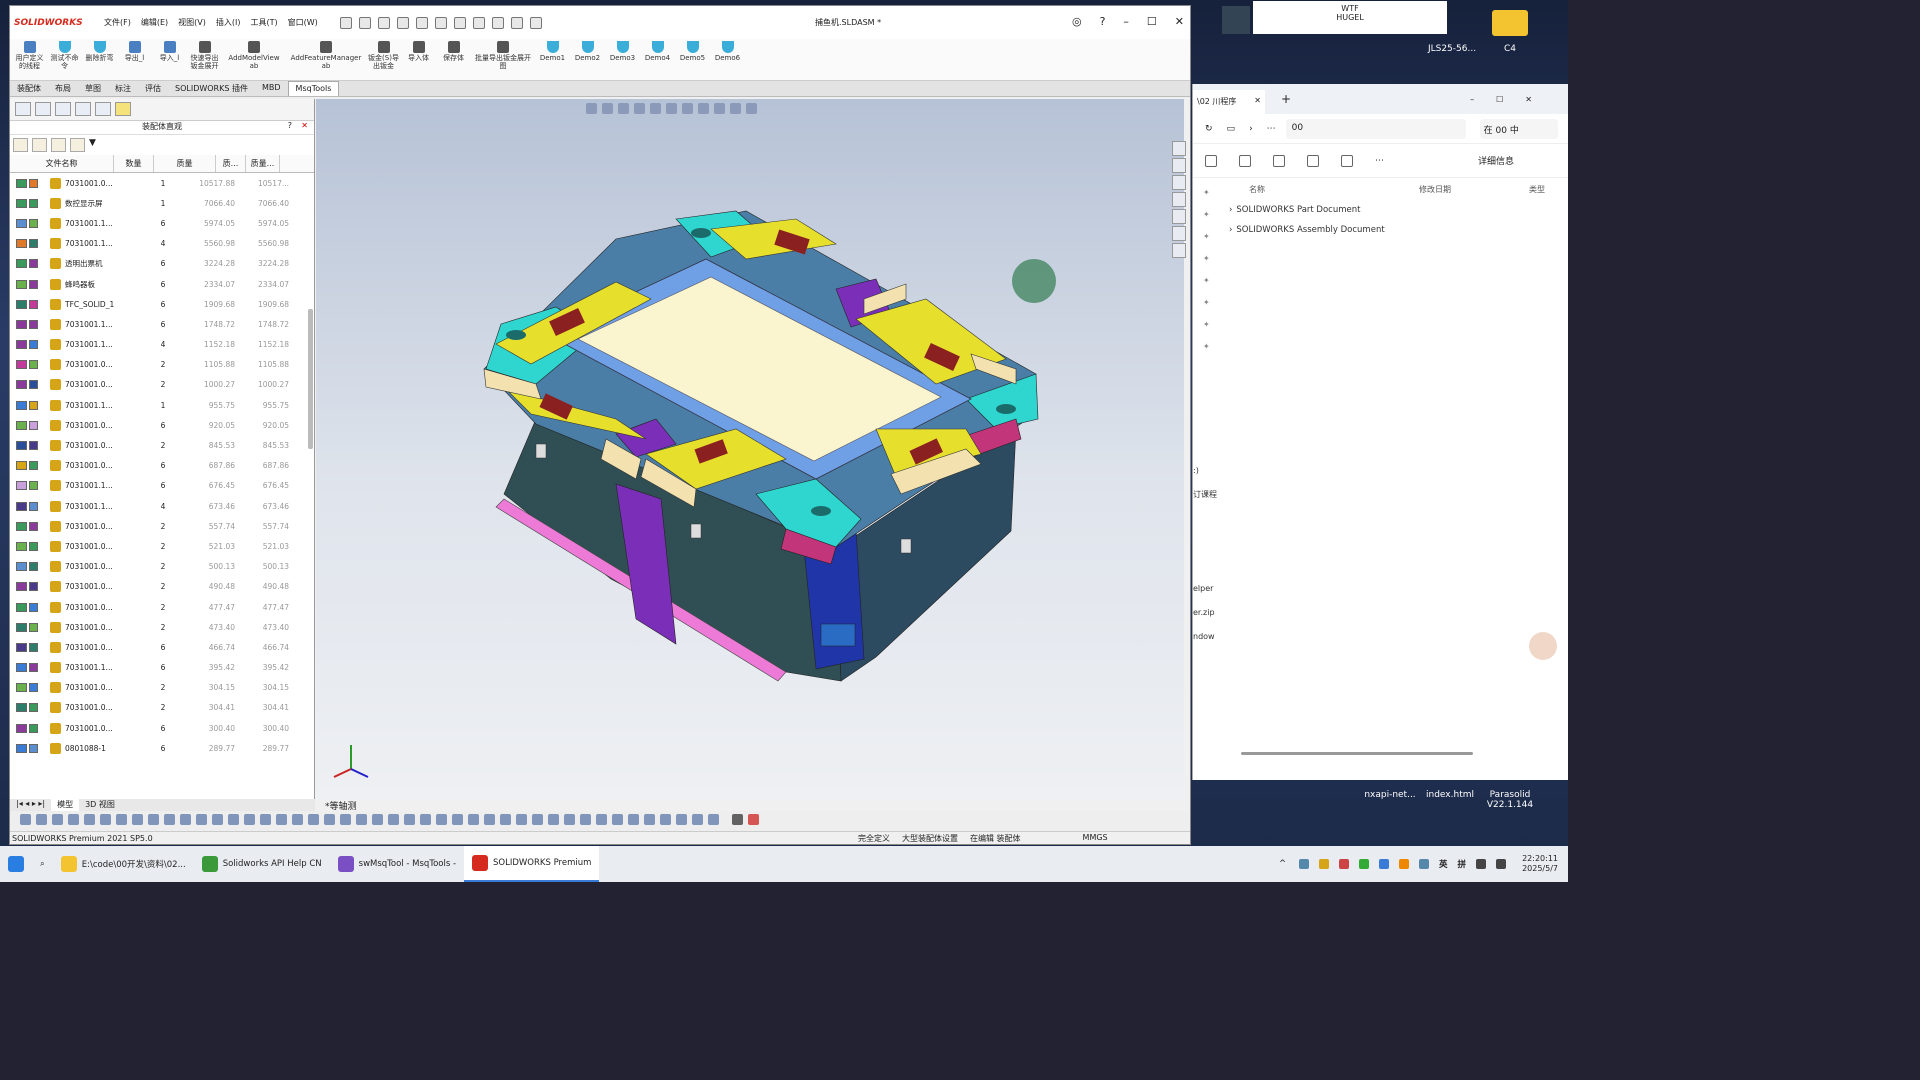 The width and height of the screenshot is (1920, 1080). What do you see at coordinates (29, 88) in the screenshot?
I see `tab-assembly: 装配体` at bounding box center [29, 88].